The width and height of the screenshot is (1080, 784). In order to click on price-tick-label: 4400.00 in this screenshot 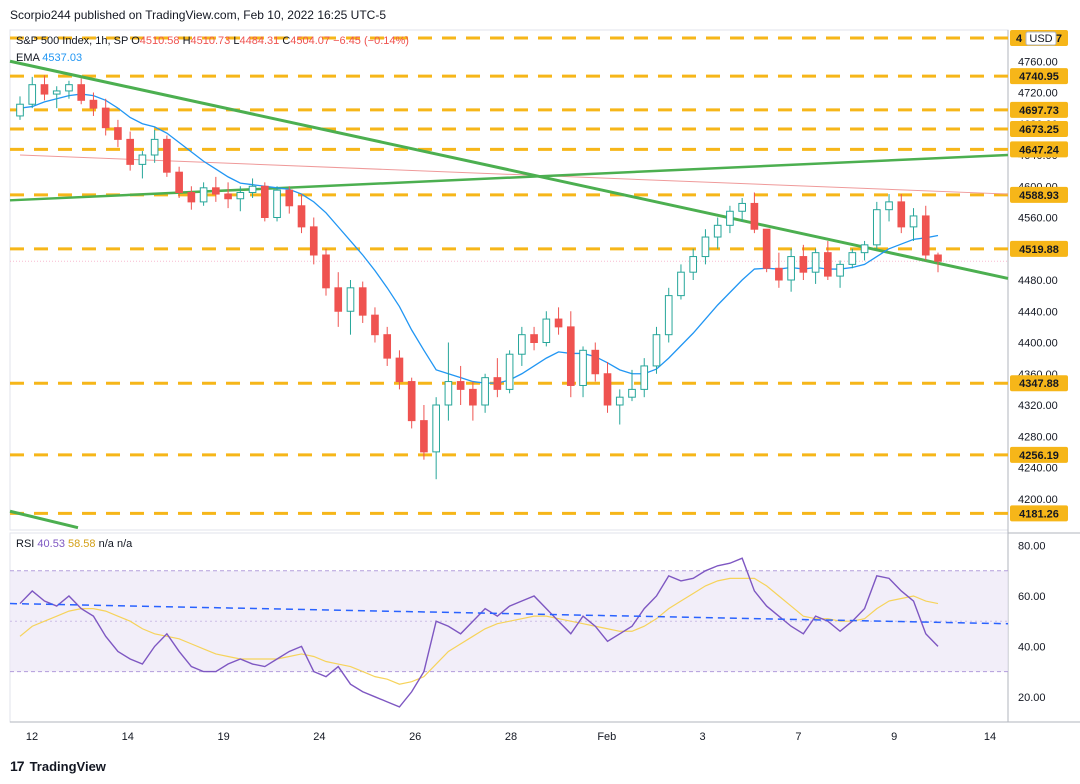, I will do `click(1038, 344)`.